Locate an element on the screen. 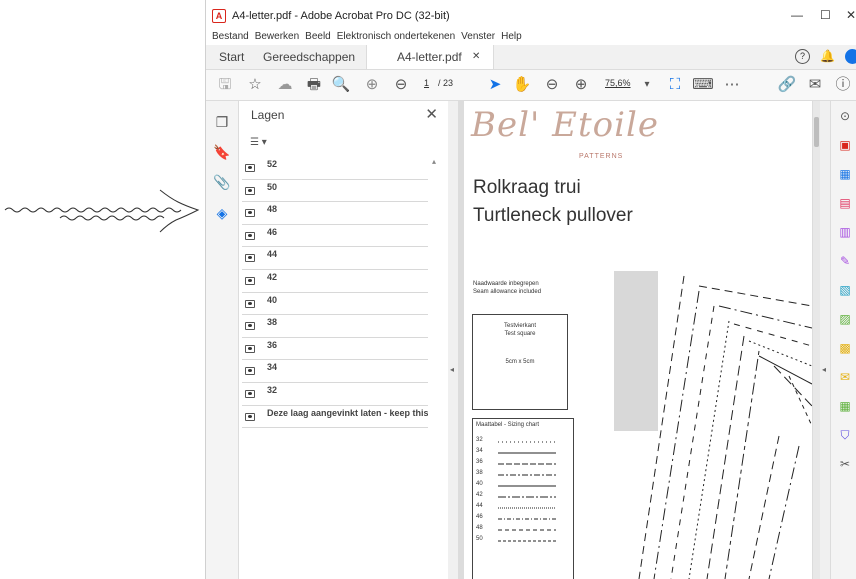 The image size is (856, 579). layers-options-menu: ☰ ▾ is located at coordinates (258, 142).